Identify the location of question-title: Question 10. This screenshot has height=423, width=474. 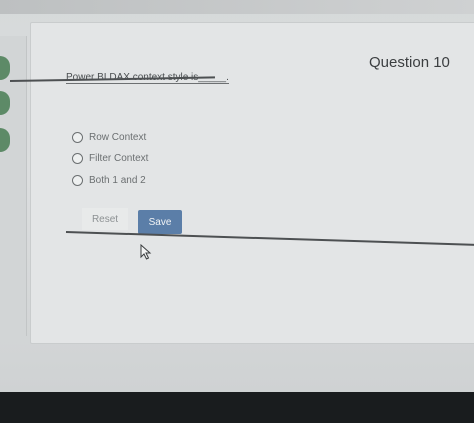
(409, 62).